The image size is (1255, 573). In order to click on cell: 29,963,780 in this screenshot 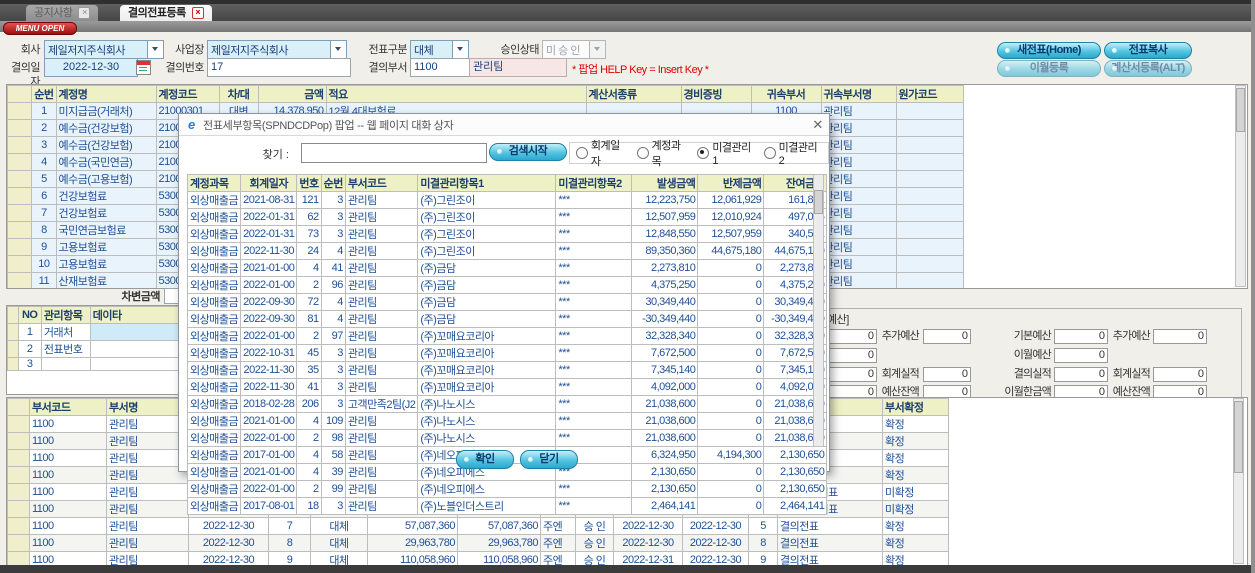, I will do `click(499, 543)`.